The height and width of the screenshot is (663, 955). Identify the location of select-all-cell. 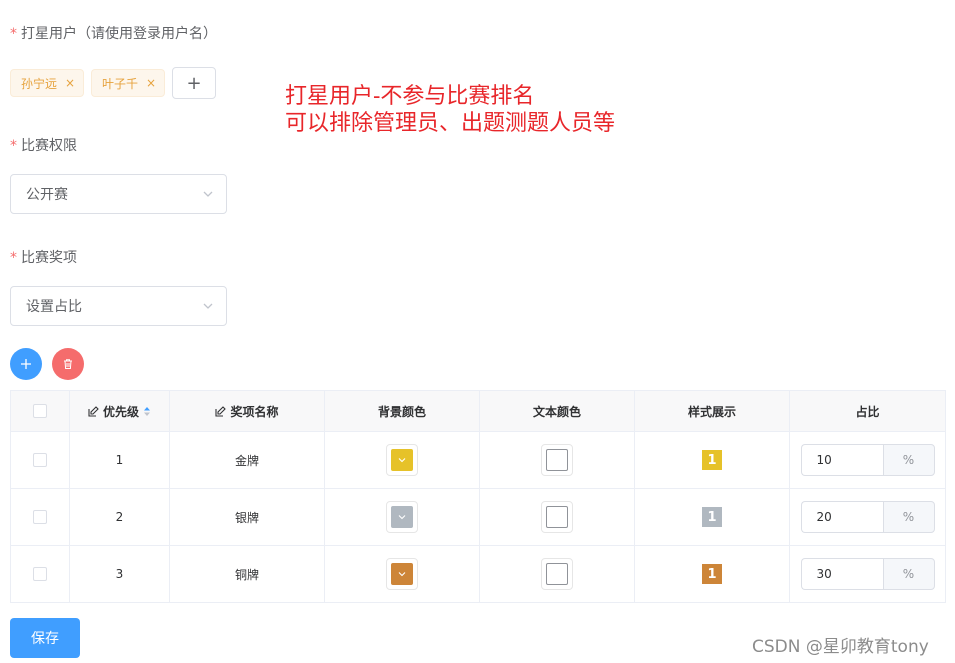
(40, 411).